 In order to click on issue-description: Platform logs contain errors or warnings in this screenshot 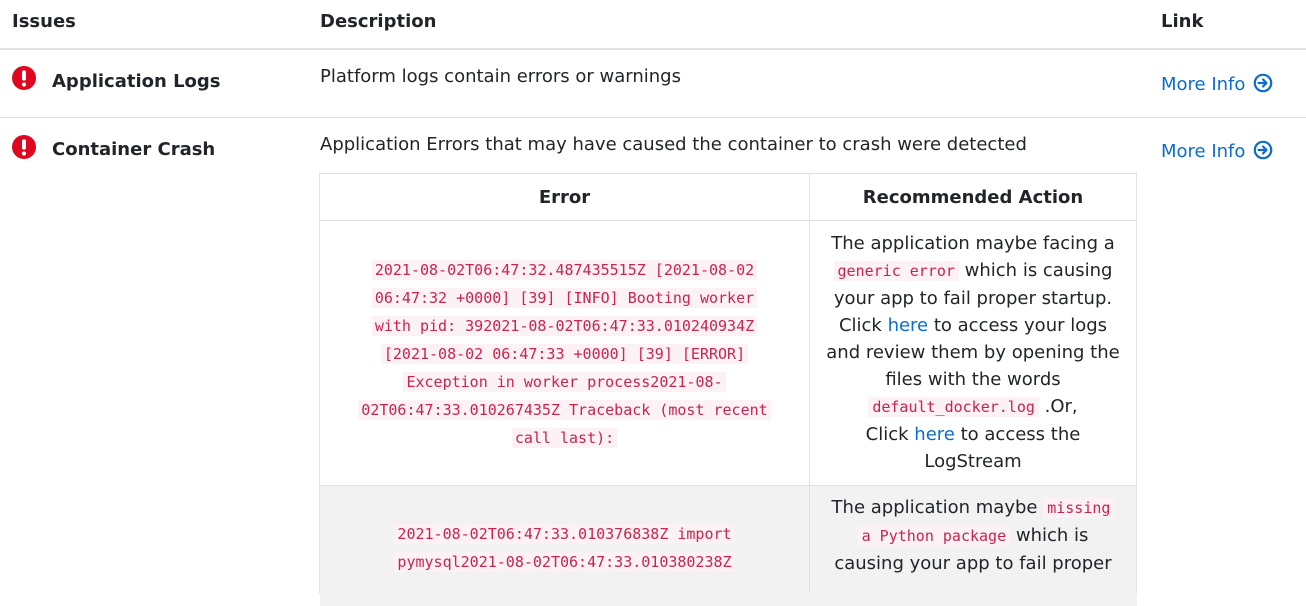, I will do `click(500, 76)`.